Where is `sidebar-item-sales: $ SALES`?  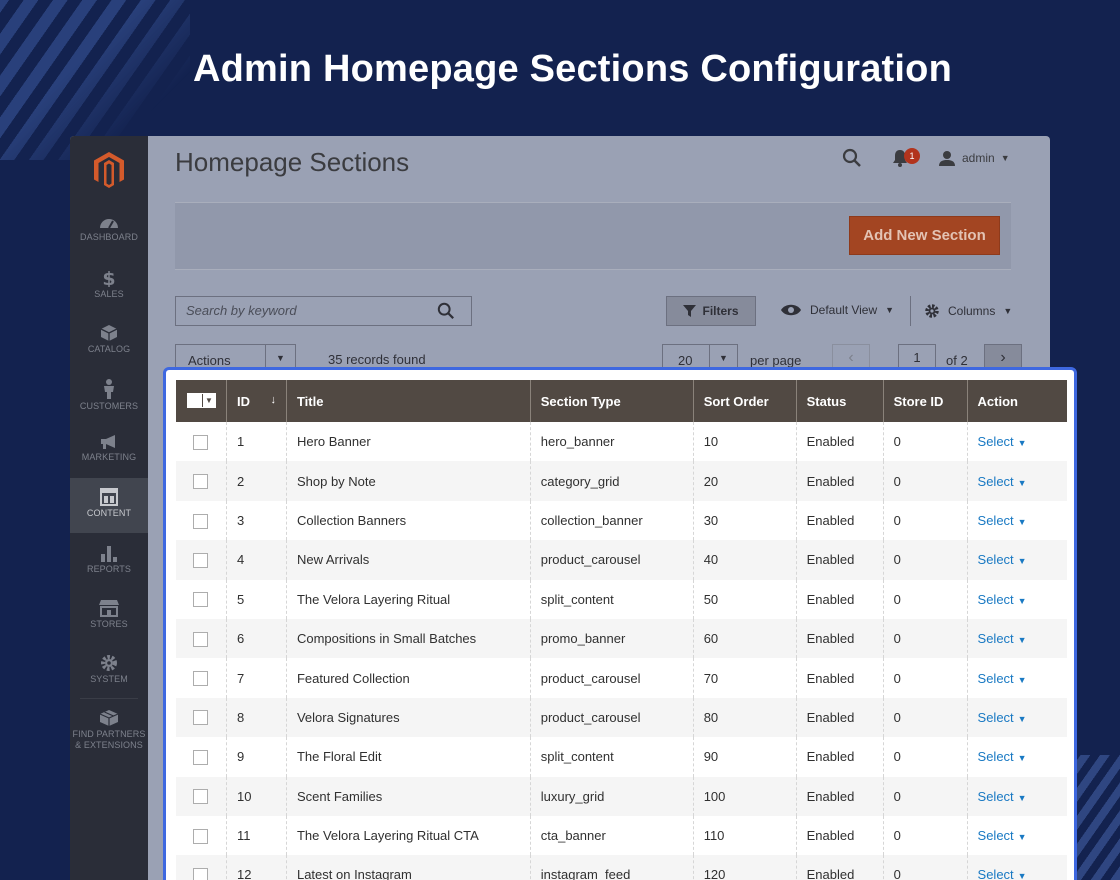 sidebar-item-sales: $ SALES is located at coordinates (109, 286).